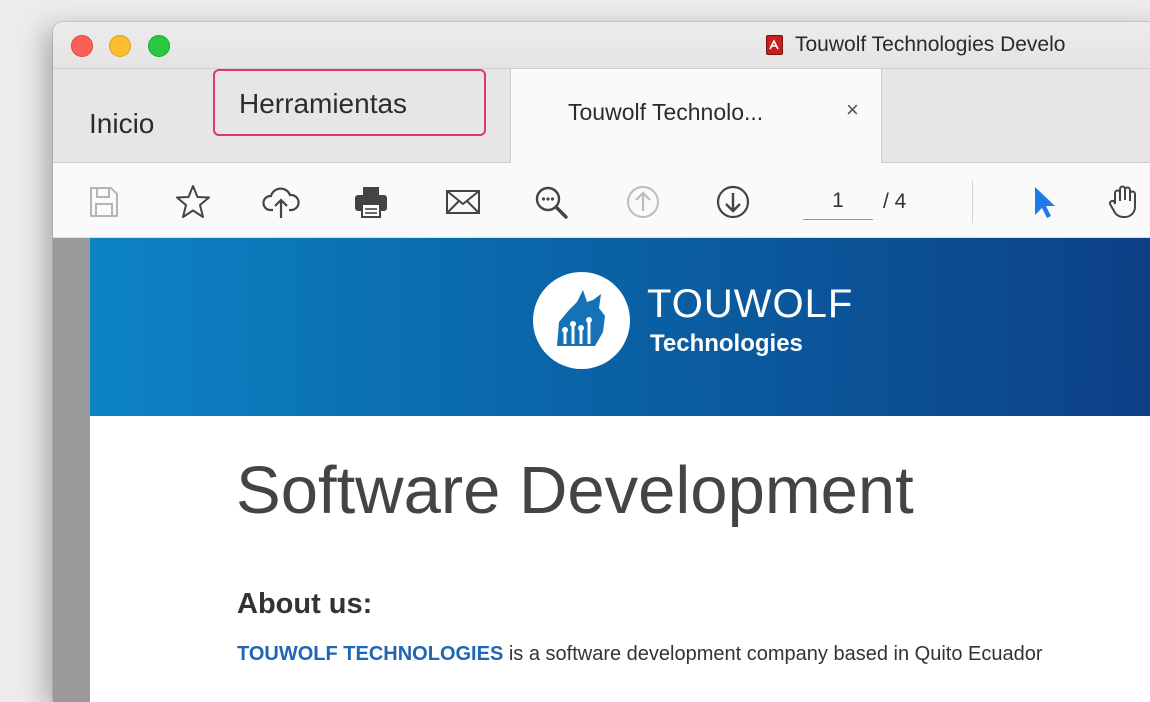 This screenshot has height=702, width=1150. I want to click on pdf-file-icon, so click(774, 45).